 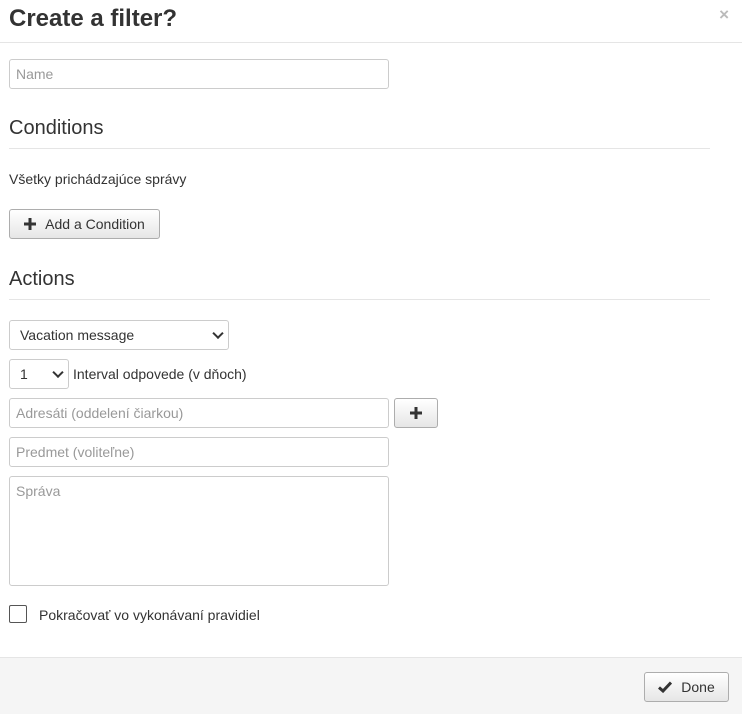 I want to click on interval-select: 1, so click(x=39, y=374).